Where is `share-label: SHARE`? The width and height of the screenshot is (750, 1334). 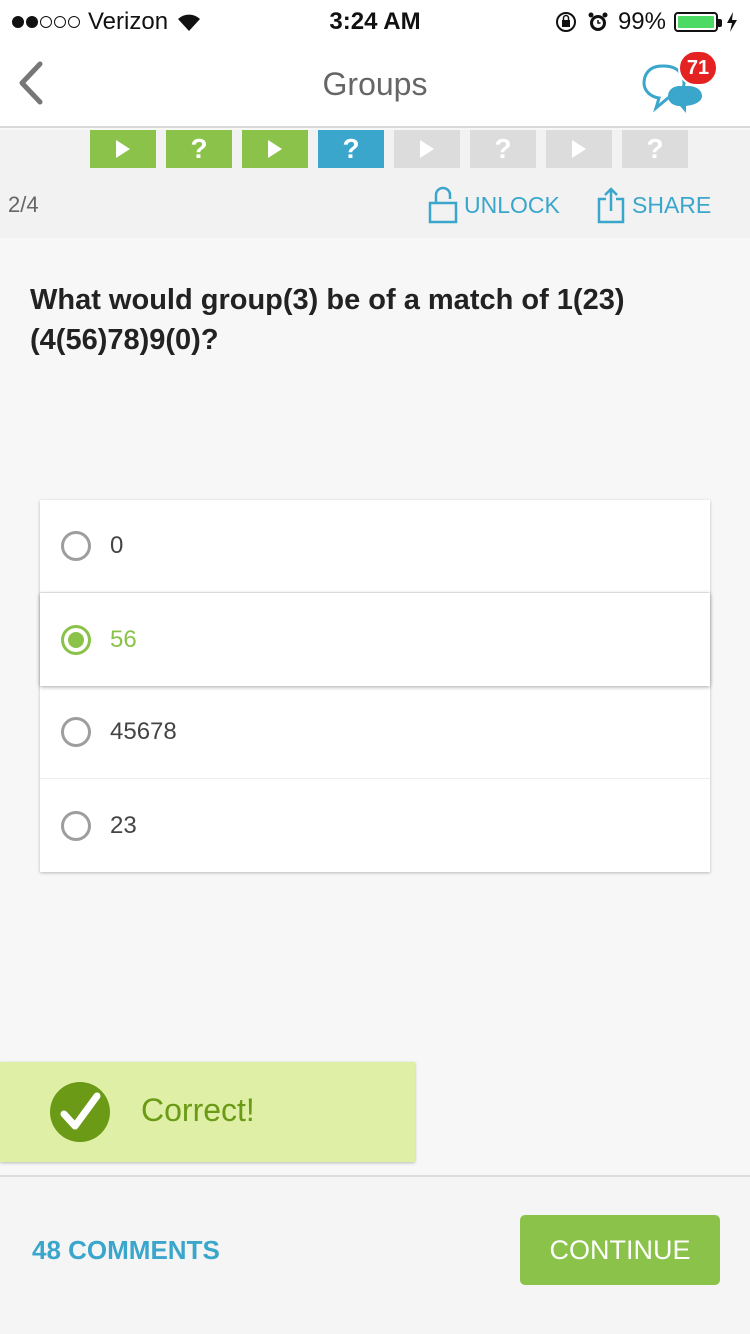
share-label: SHARE is located at coordinates (672, 204).